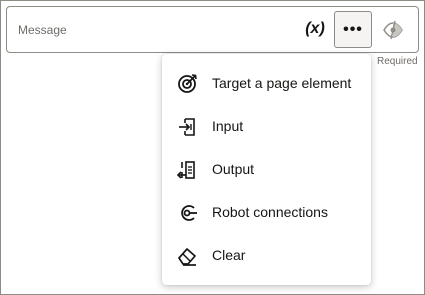 The width and height of the screenshot is (425, 295). What do you see at coordinates (233, 169) in the screenshot?
I see `menu-item-label: Output` at bounding box center [233, 169].